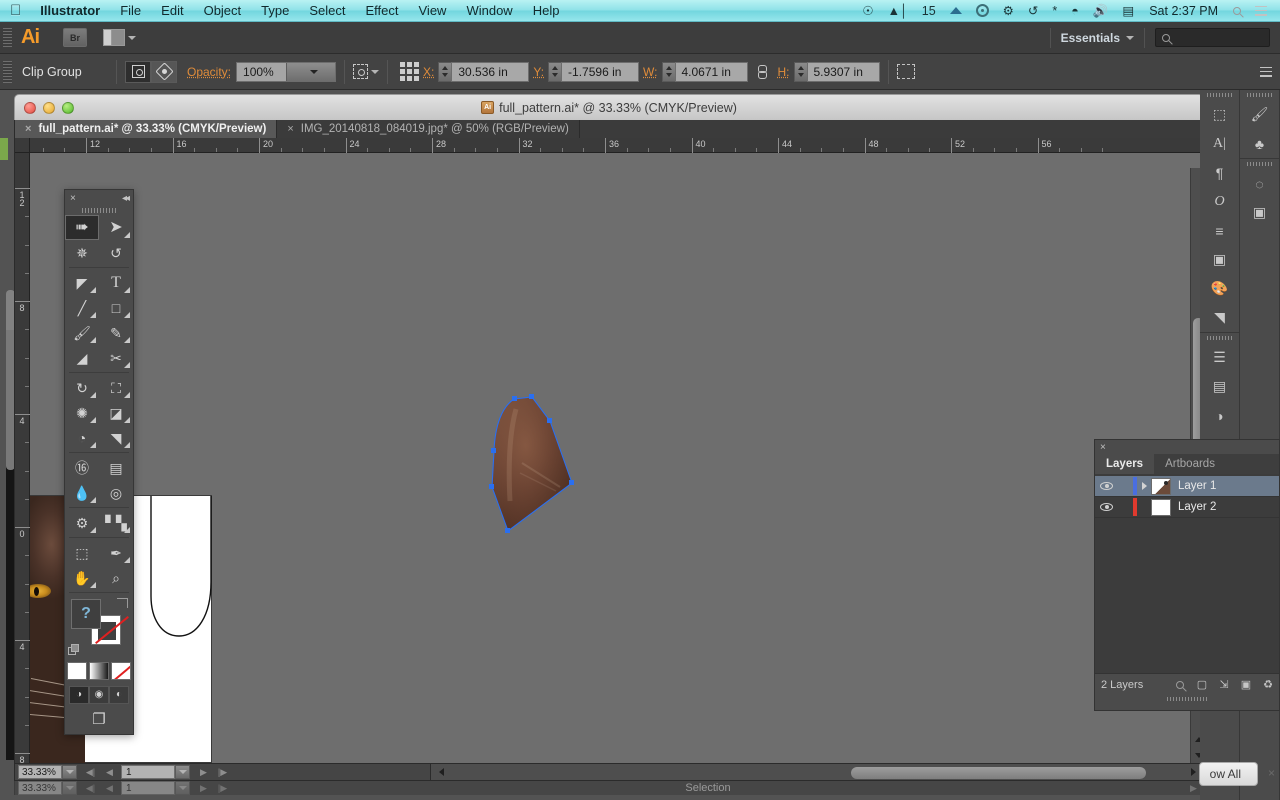 Image resolution: width=1280 pixels, height=800 pixels. Describe the element at coordinates (1075, 11) in the screenshot. I see `wifi-icon: ◓` at that location.